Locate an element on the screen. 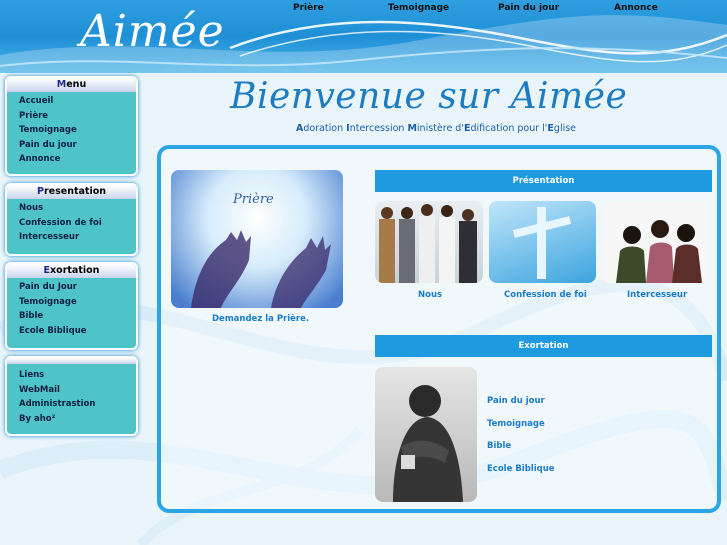 The width and height of the screenshot is (727, 545). topnav-temoignage: Temoignage is located at coordinates (418, 8).